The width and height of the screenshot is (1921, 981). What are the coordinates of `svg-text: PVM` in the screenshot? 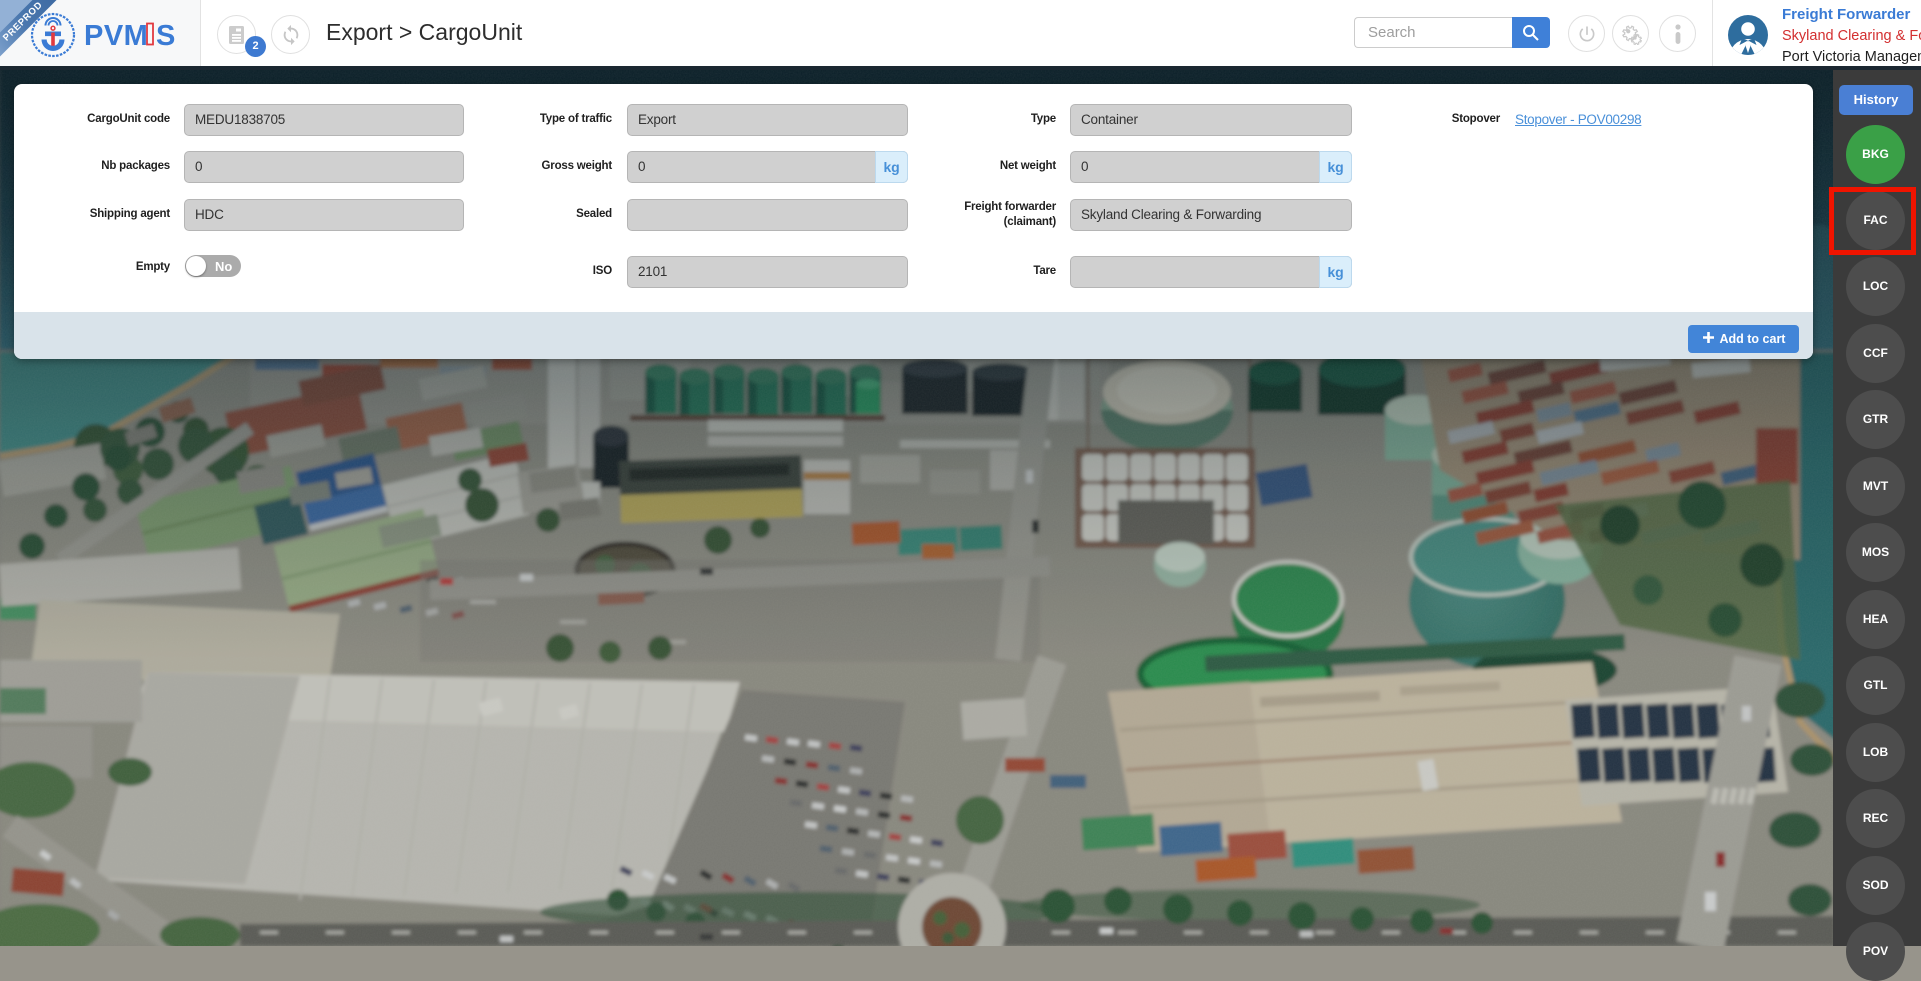 It's located at (116, 36).